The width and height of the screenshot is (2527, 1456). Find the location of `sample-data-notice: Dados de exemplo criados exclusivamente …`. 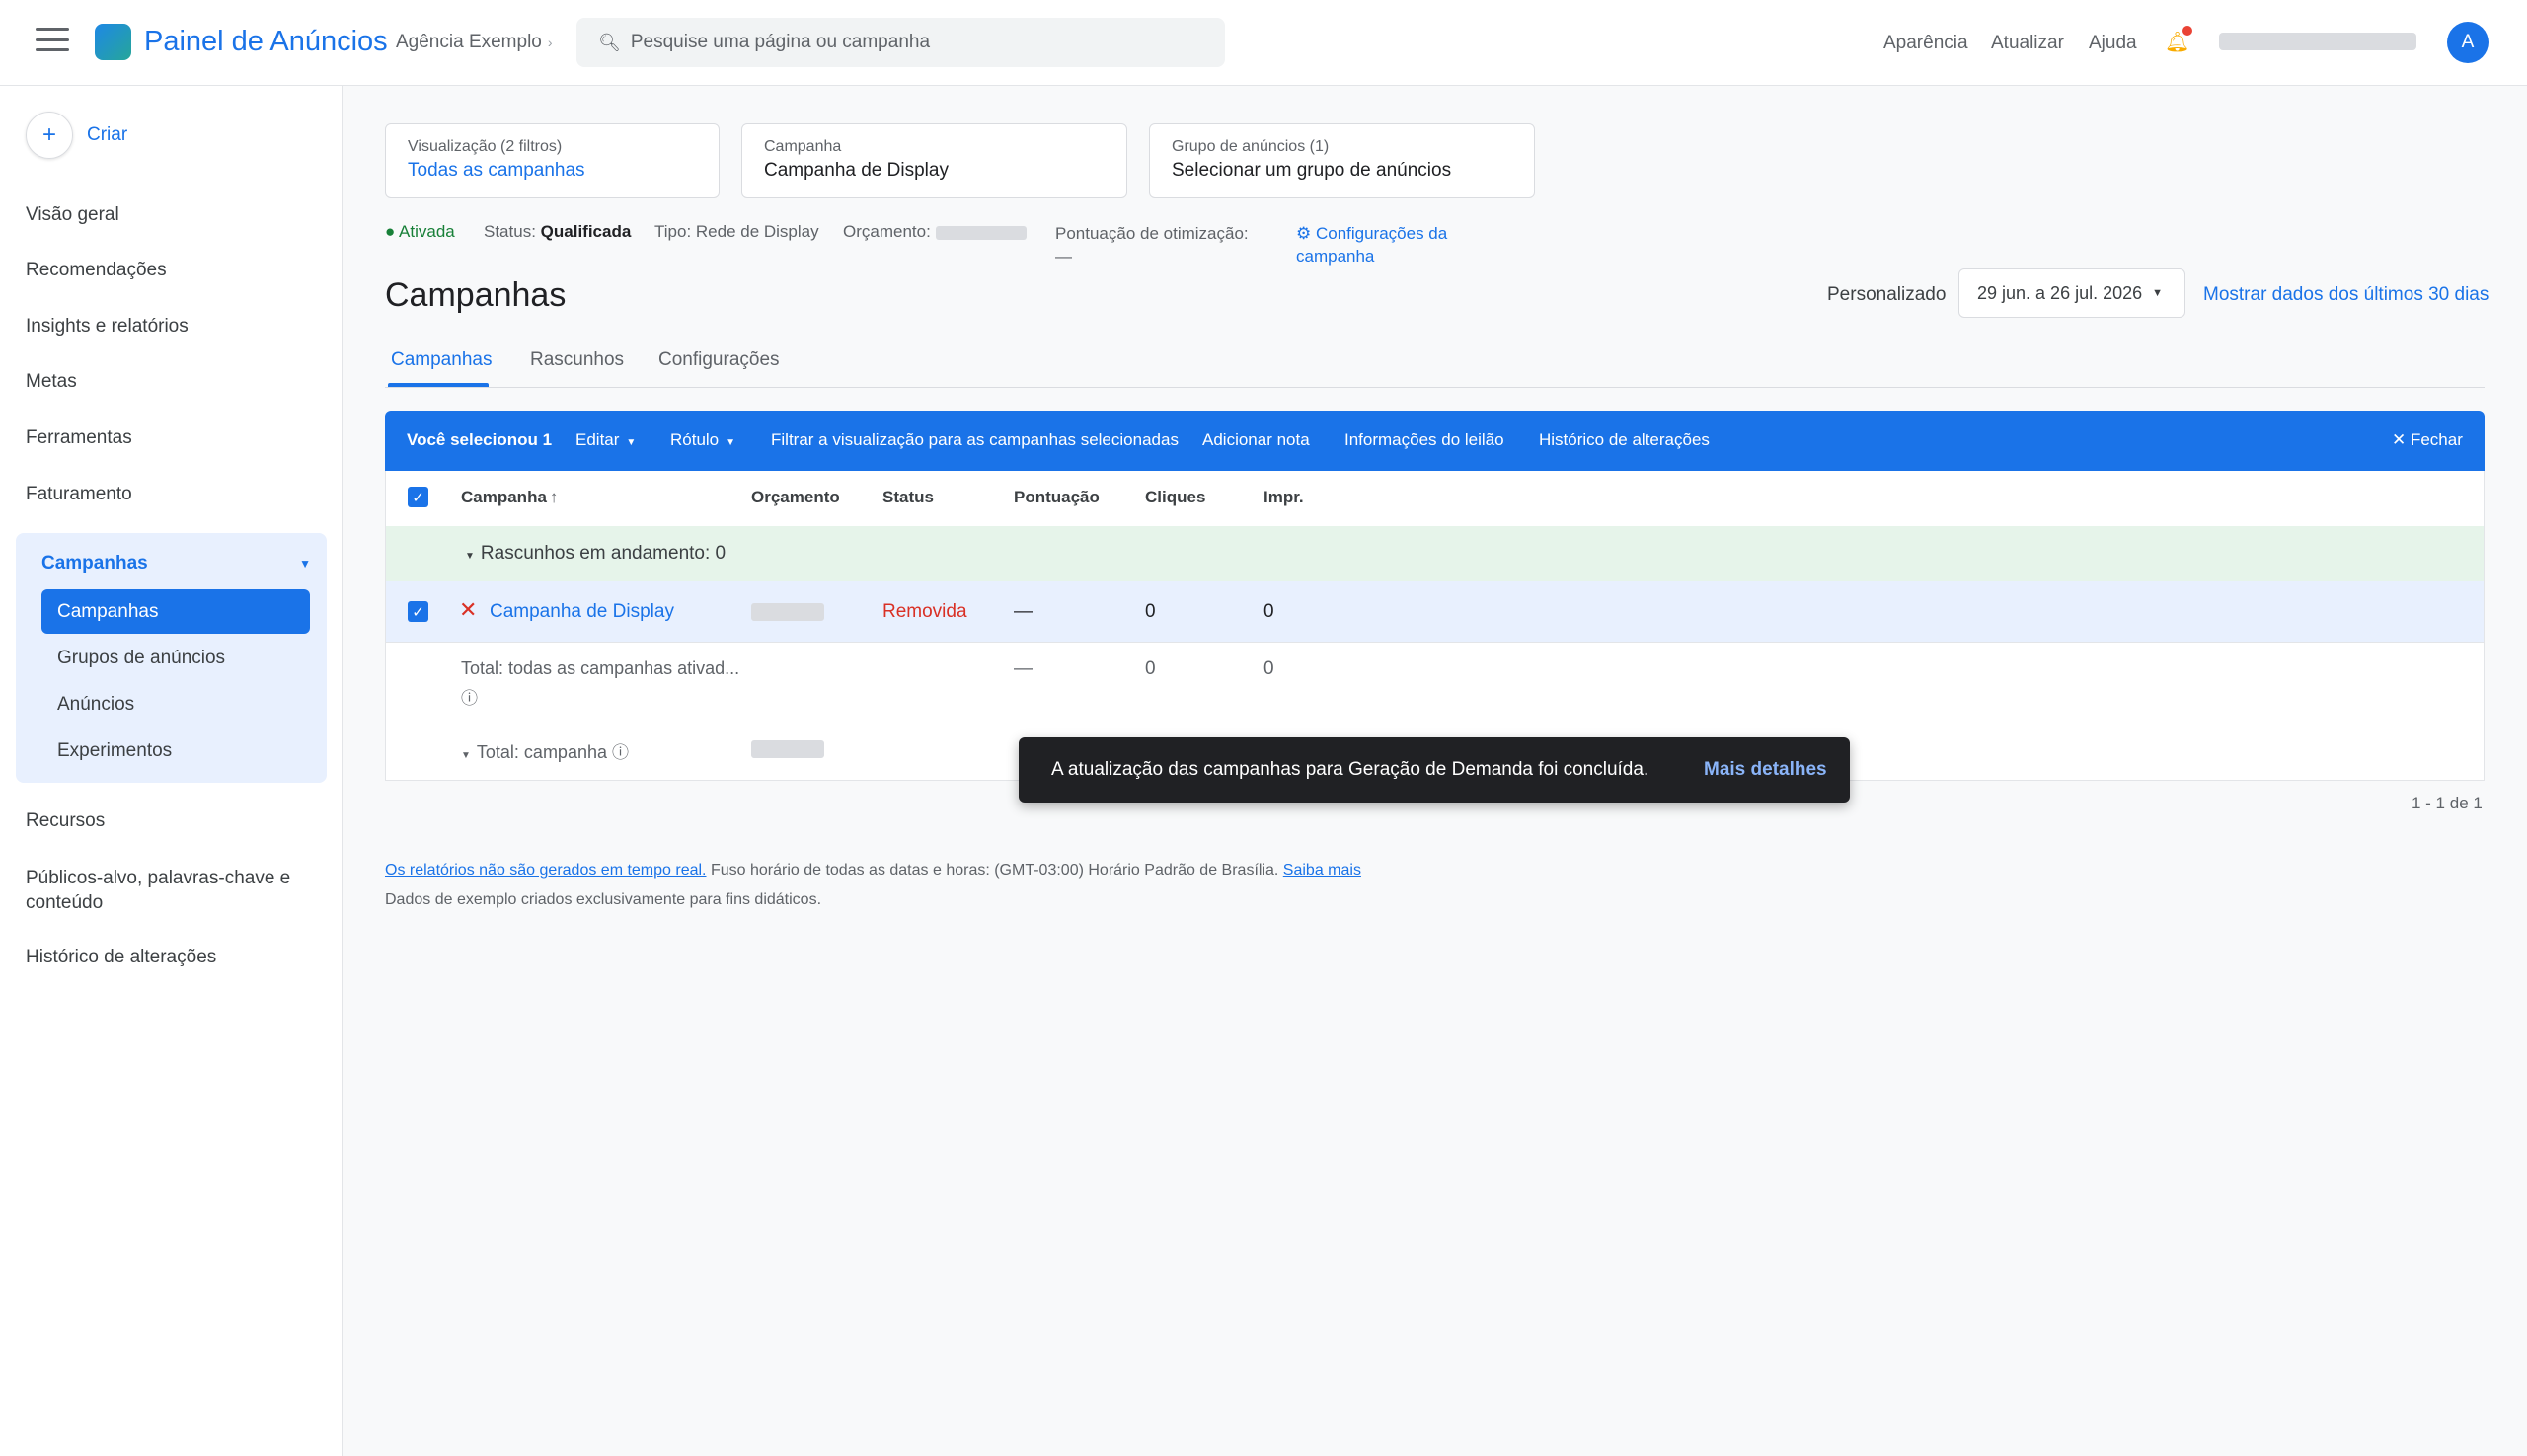

sample-data-notice: Dados de exemplo criados exclusivamente … is located at coordinates (603, 899).